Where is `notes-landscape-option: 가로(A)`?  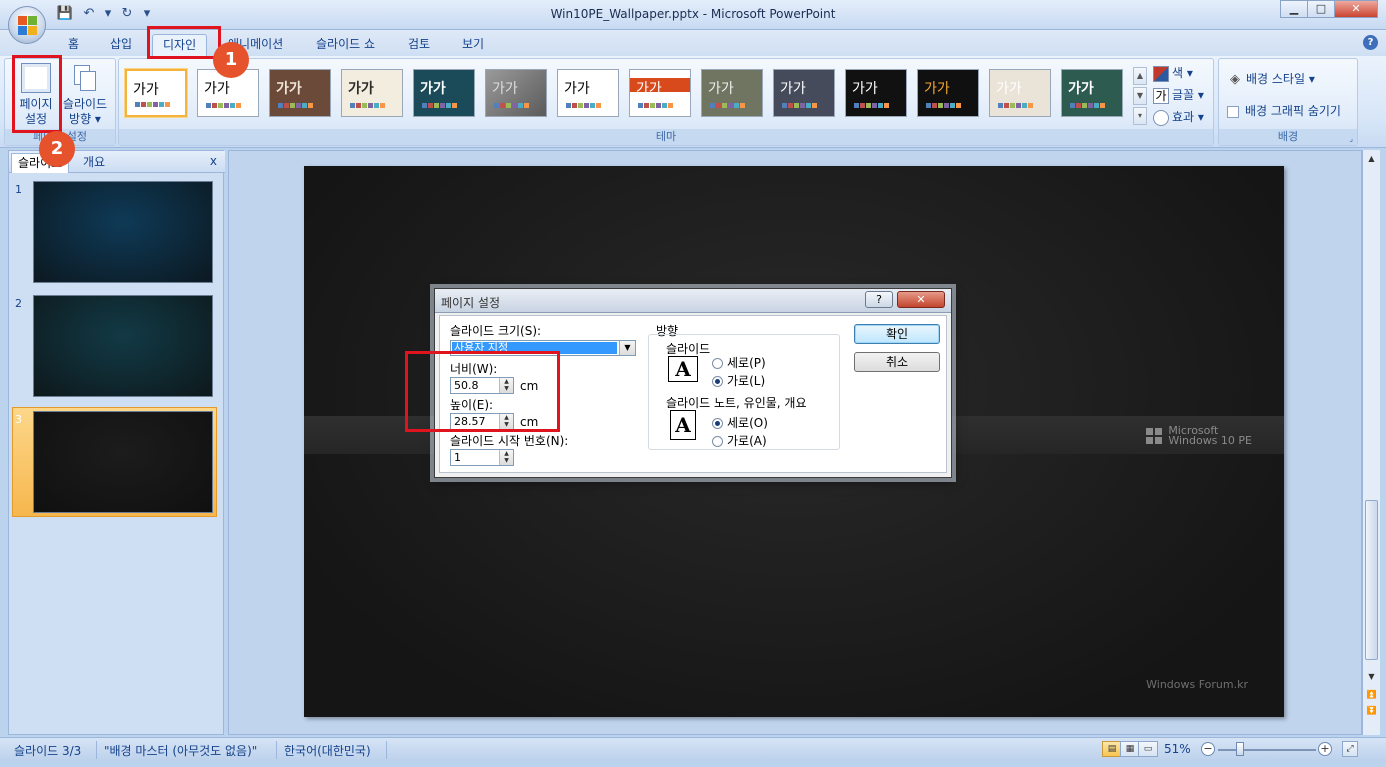
notes-landscape-option: 가로(A) is located at coordinates (739, 440).